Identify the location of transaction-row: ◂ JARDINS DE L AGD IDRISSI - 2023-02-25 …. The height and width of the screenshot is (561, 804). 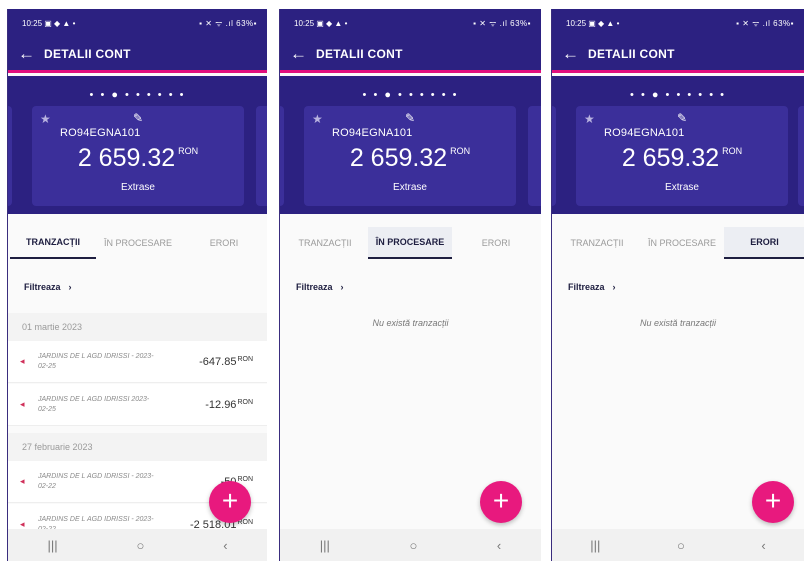
(137, 362).